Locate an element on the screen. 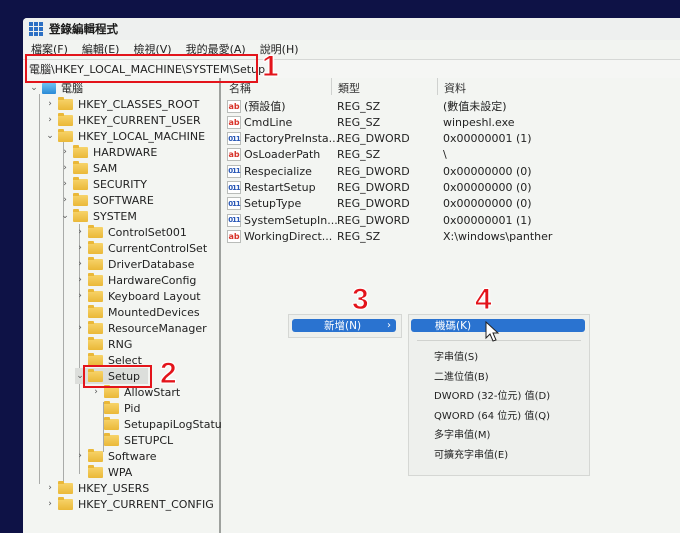 The image size is (680, 533). tree-node-software: › SOFTWARE is located at coordinates (107, 200).